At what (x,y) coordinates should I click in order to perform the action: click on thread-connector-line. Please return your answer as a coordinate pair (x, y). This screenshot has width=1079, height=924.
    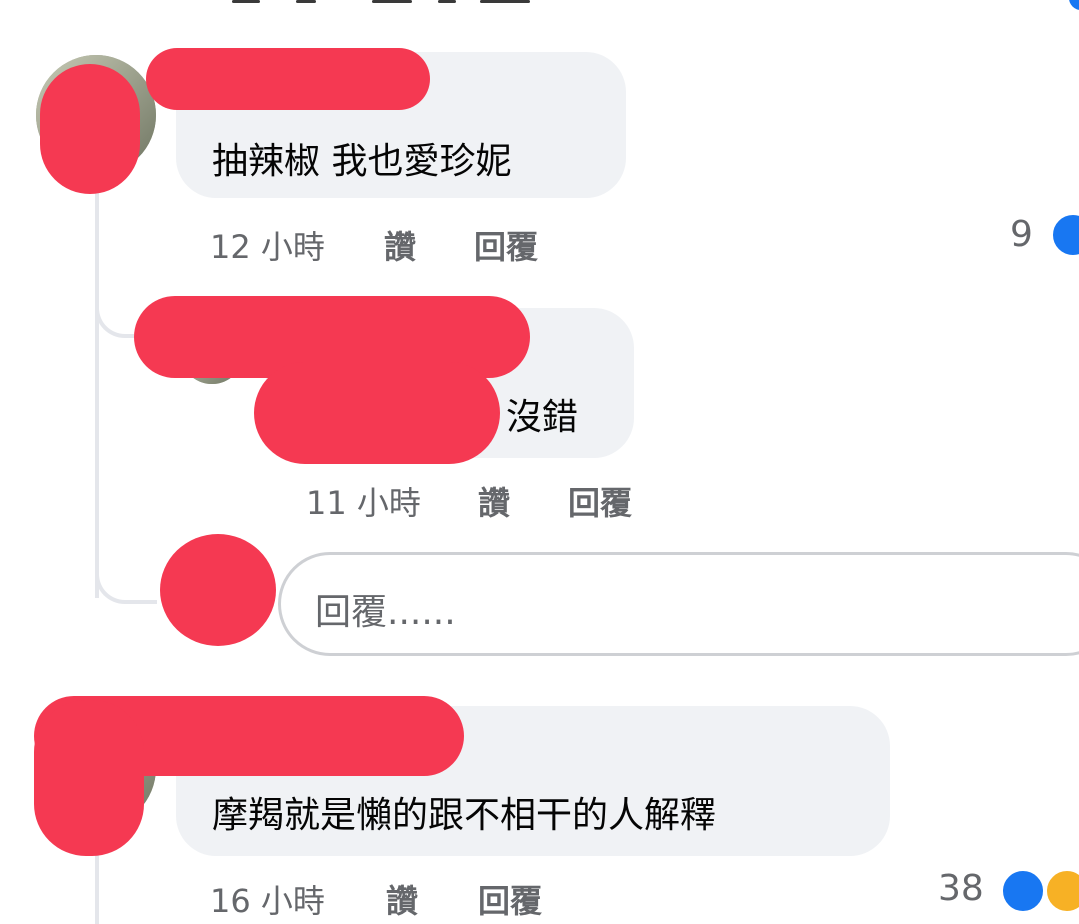
    Looking at the image, I should click on (97, 889).